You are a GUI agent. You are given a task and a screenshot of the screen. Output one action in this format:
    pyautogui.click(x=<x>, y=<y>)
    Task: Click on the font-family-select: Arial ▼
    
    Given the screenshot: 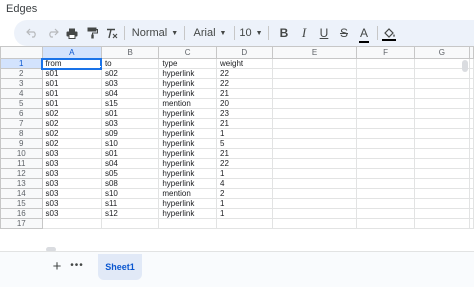 What is the action you would take?
    pyautogui.click(x=210, y=33)
    